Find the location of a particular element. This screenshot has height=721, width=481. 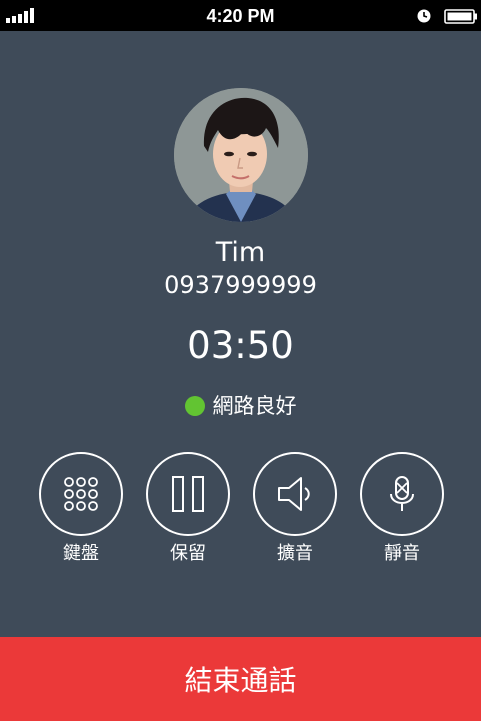

mute-button-label: 靜音 is located at coordinates (402, 553).